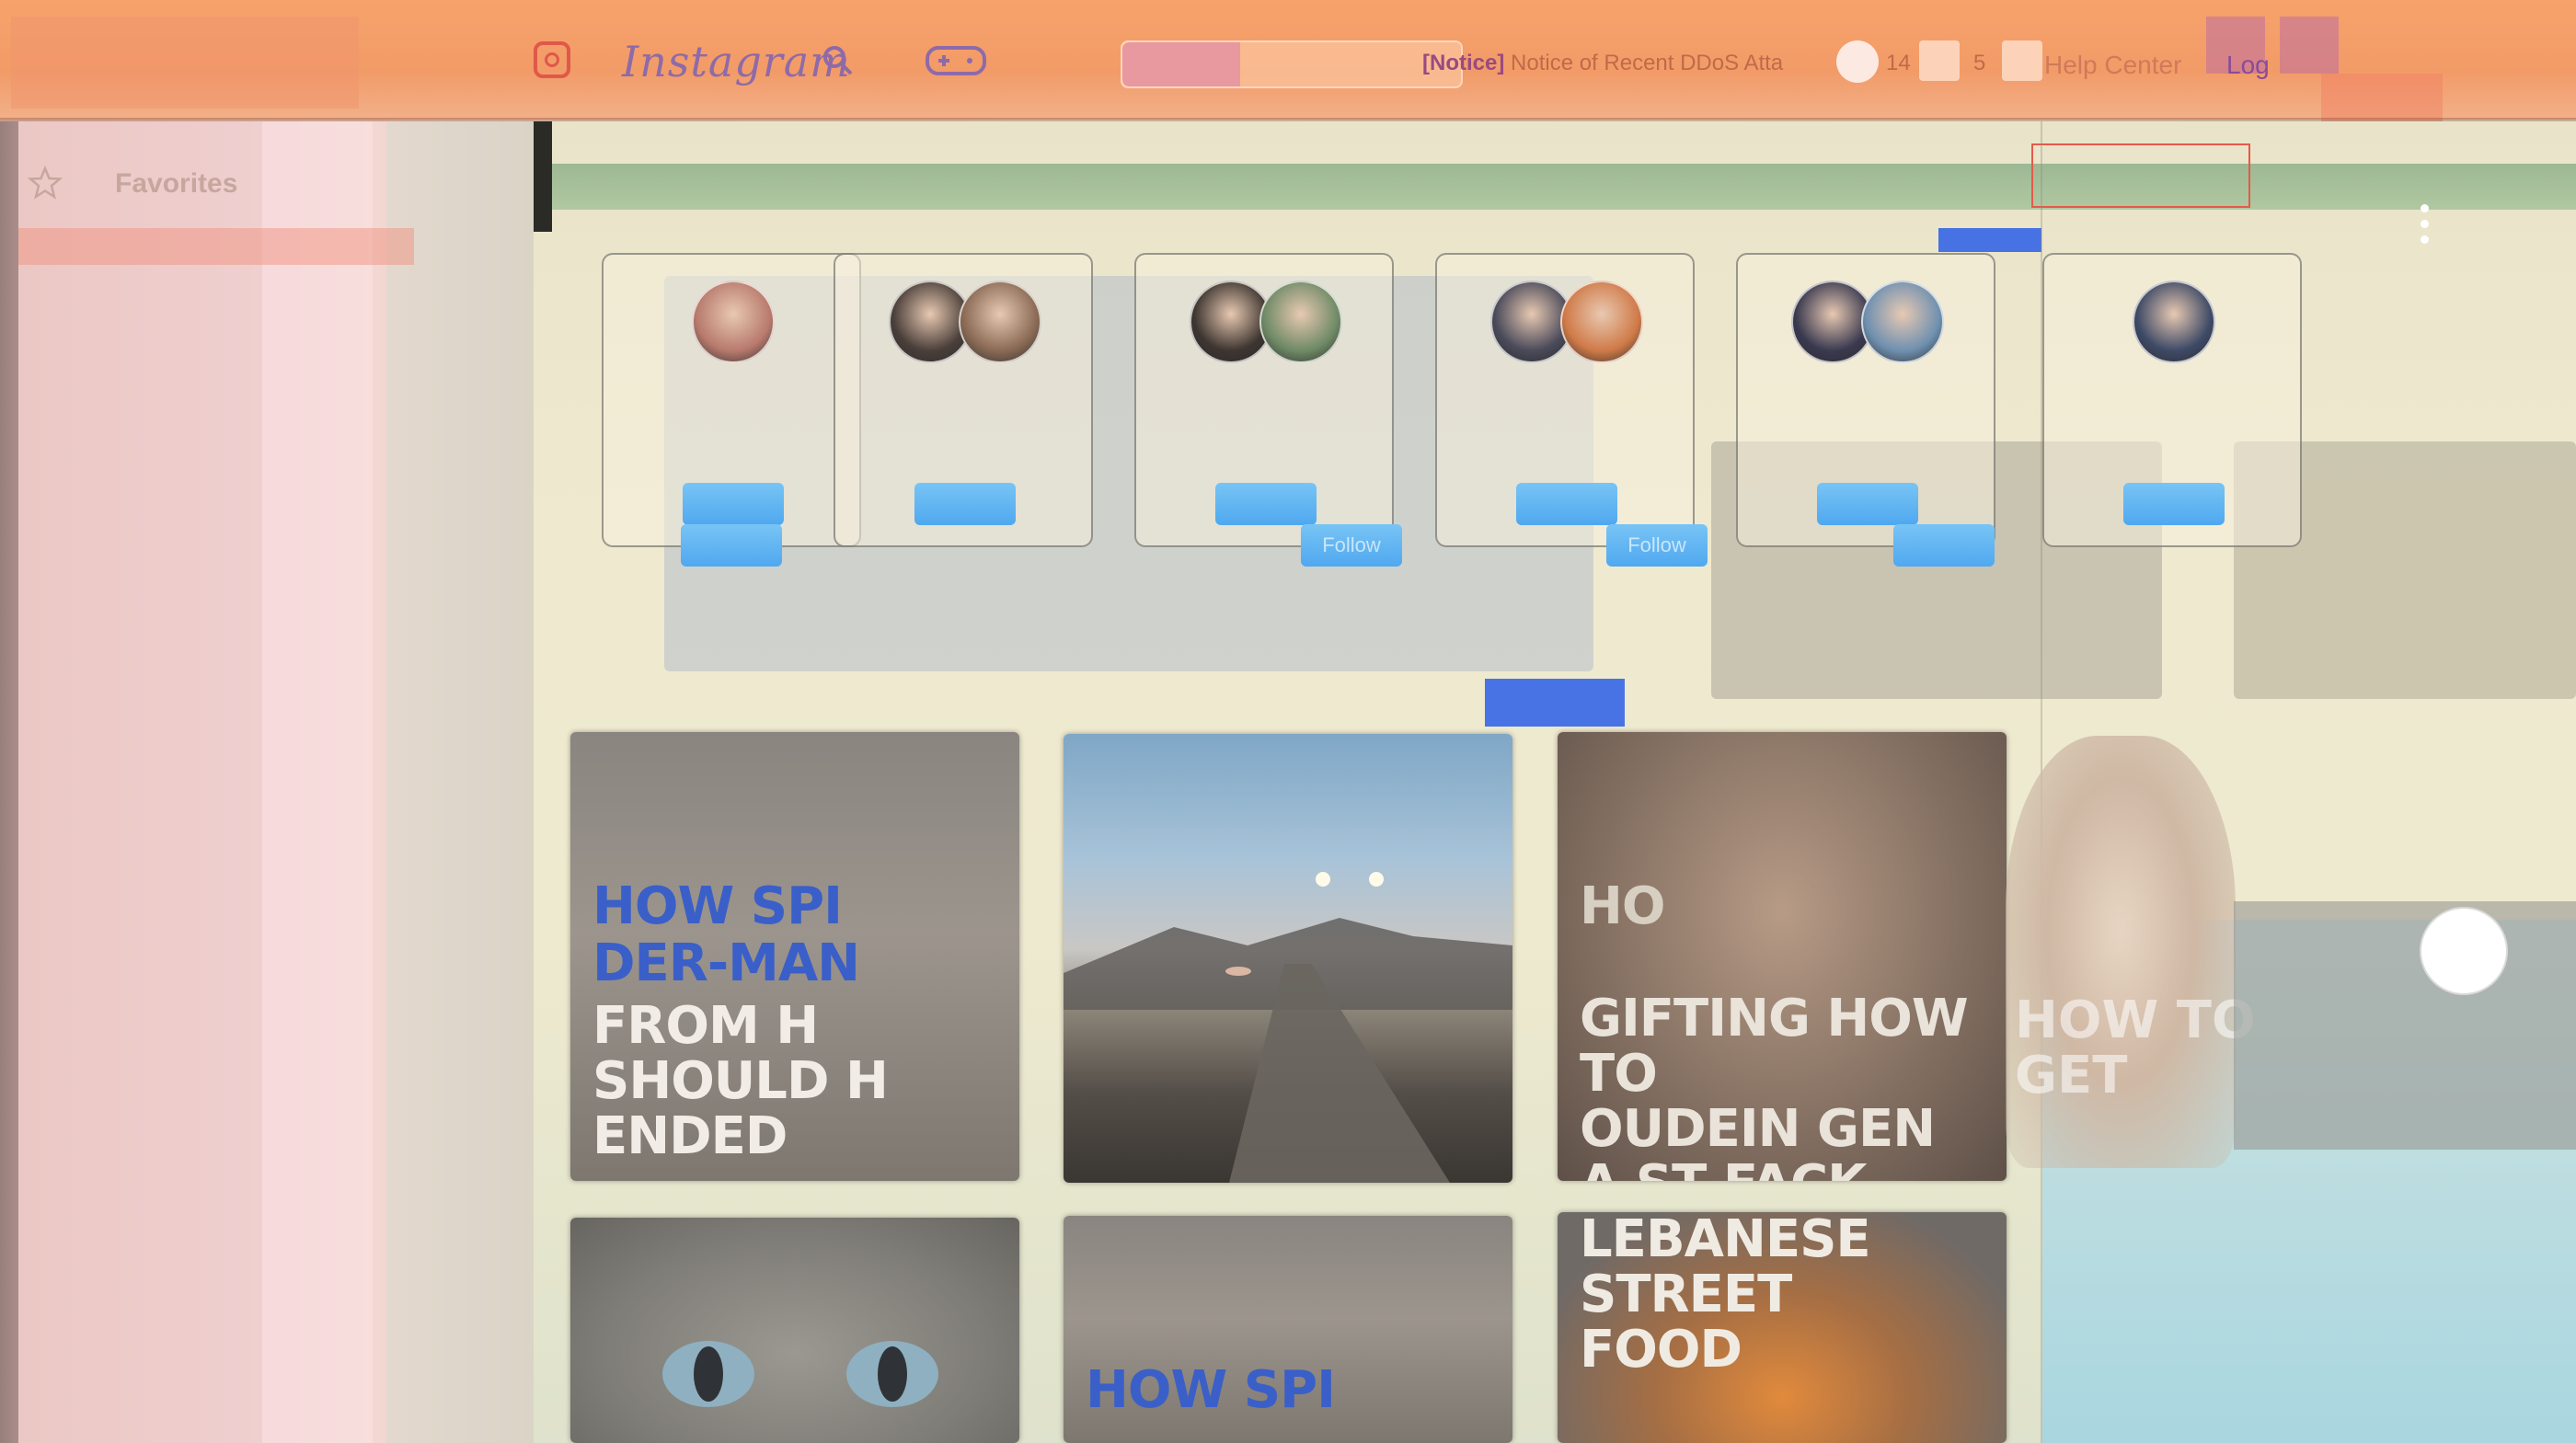 The width and height of the screenshot is (2576, 1443). What do you see at coordinates (726, 963) in the screenshot?
I see `post-headline: DER-MAN` at bounding box center [726, 963].